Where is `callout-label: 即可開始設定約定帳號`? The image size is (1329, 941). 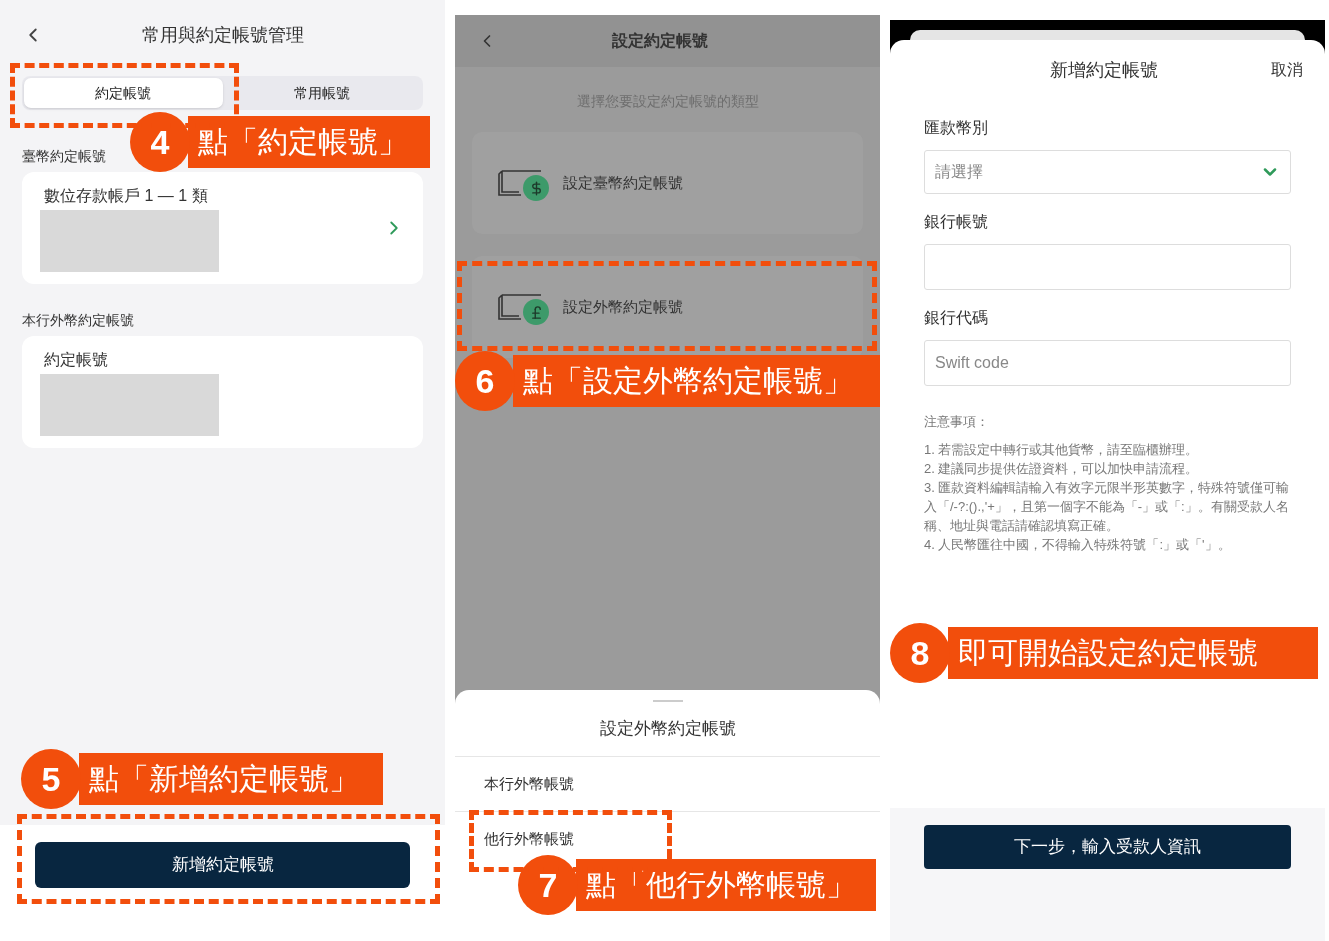
callout-label: 即可開始設定約定帳號 is located at coordinates (1133, 653).